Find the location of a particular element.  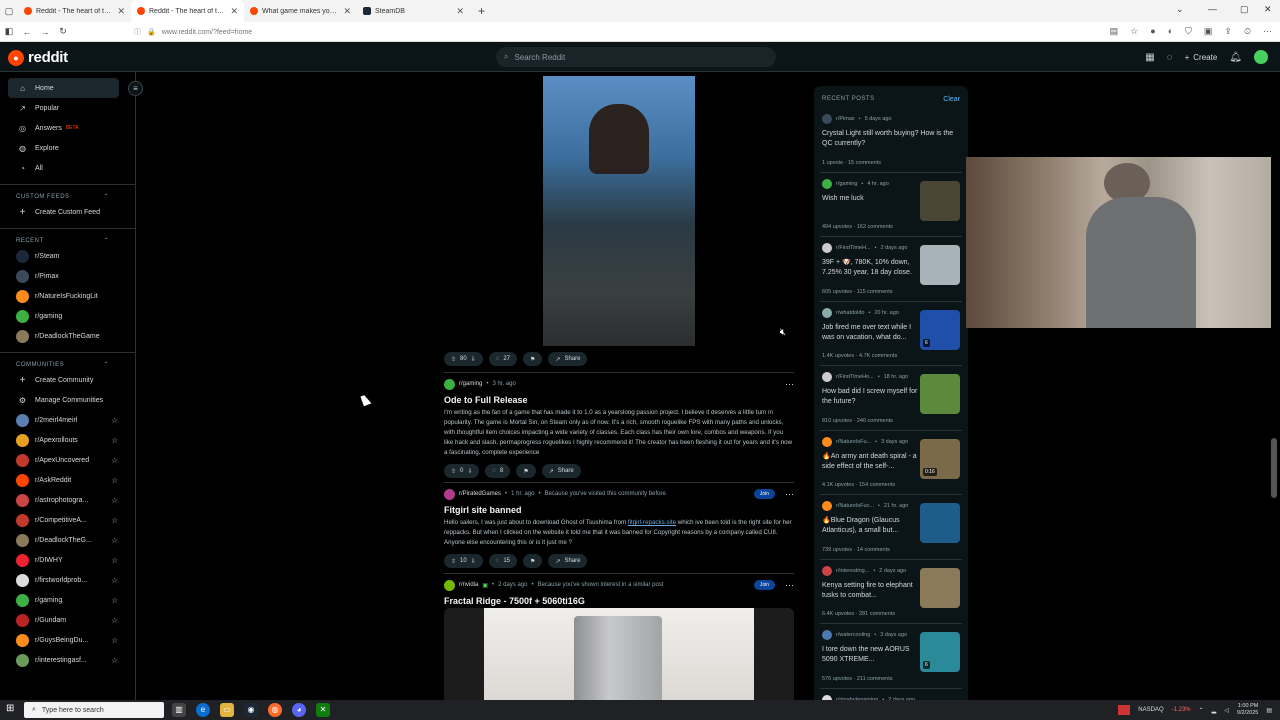

more-icon: ⋯ is located at coordinates (1267, 31).